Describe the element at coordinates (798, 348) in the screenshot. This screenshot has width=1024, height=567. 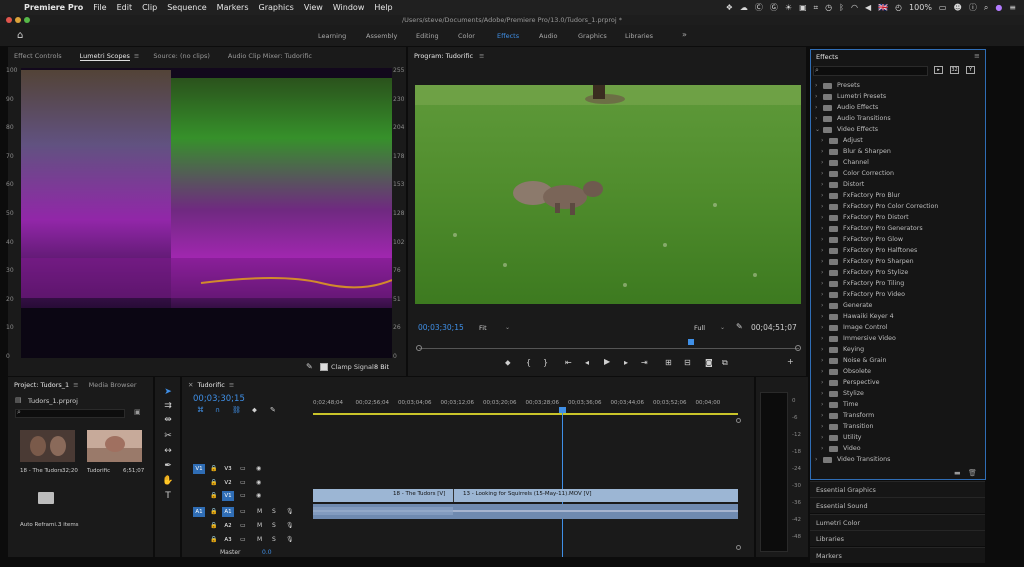
I see `scrub-end-handle` at that location.